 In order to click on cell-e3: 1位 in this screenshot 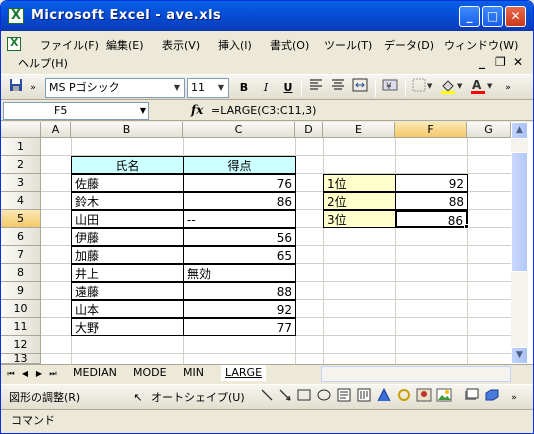, I will do `click(359, 183)`.